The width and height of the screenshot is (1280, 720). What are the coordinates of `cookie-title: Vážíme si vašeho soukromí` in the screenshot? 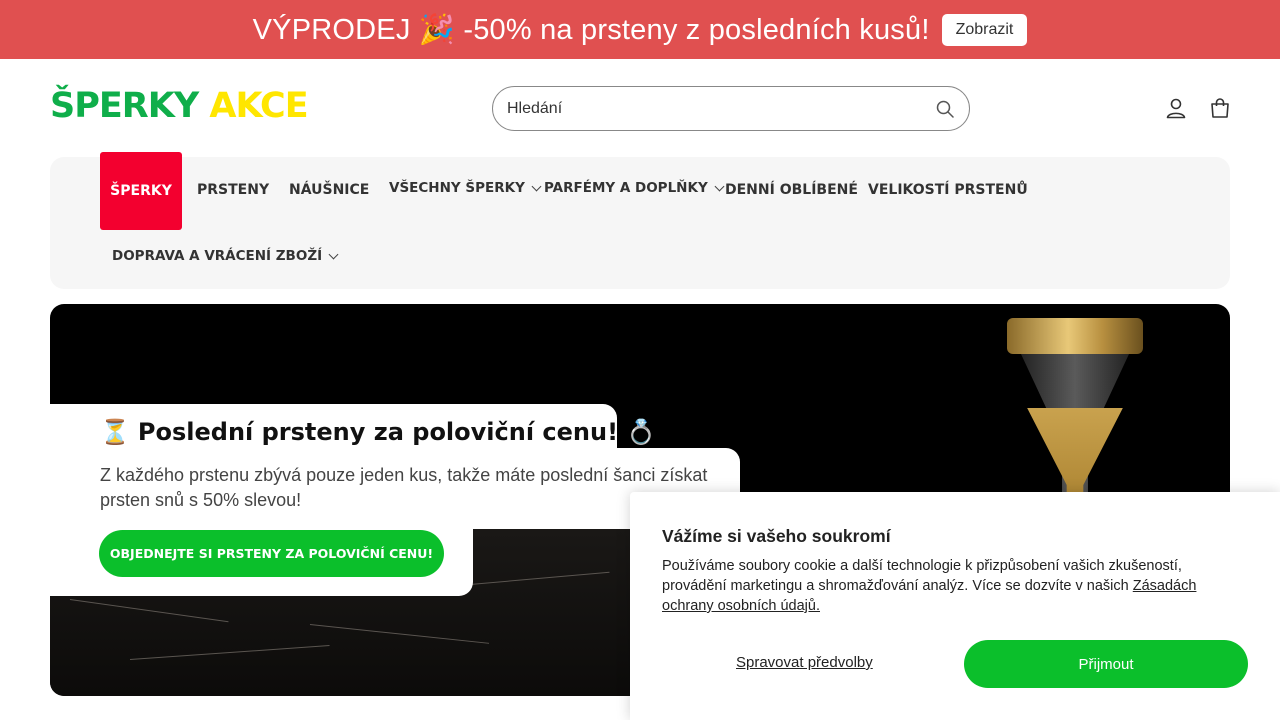 It's located at (776, 536).